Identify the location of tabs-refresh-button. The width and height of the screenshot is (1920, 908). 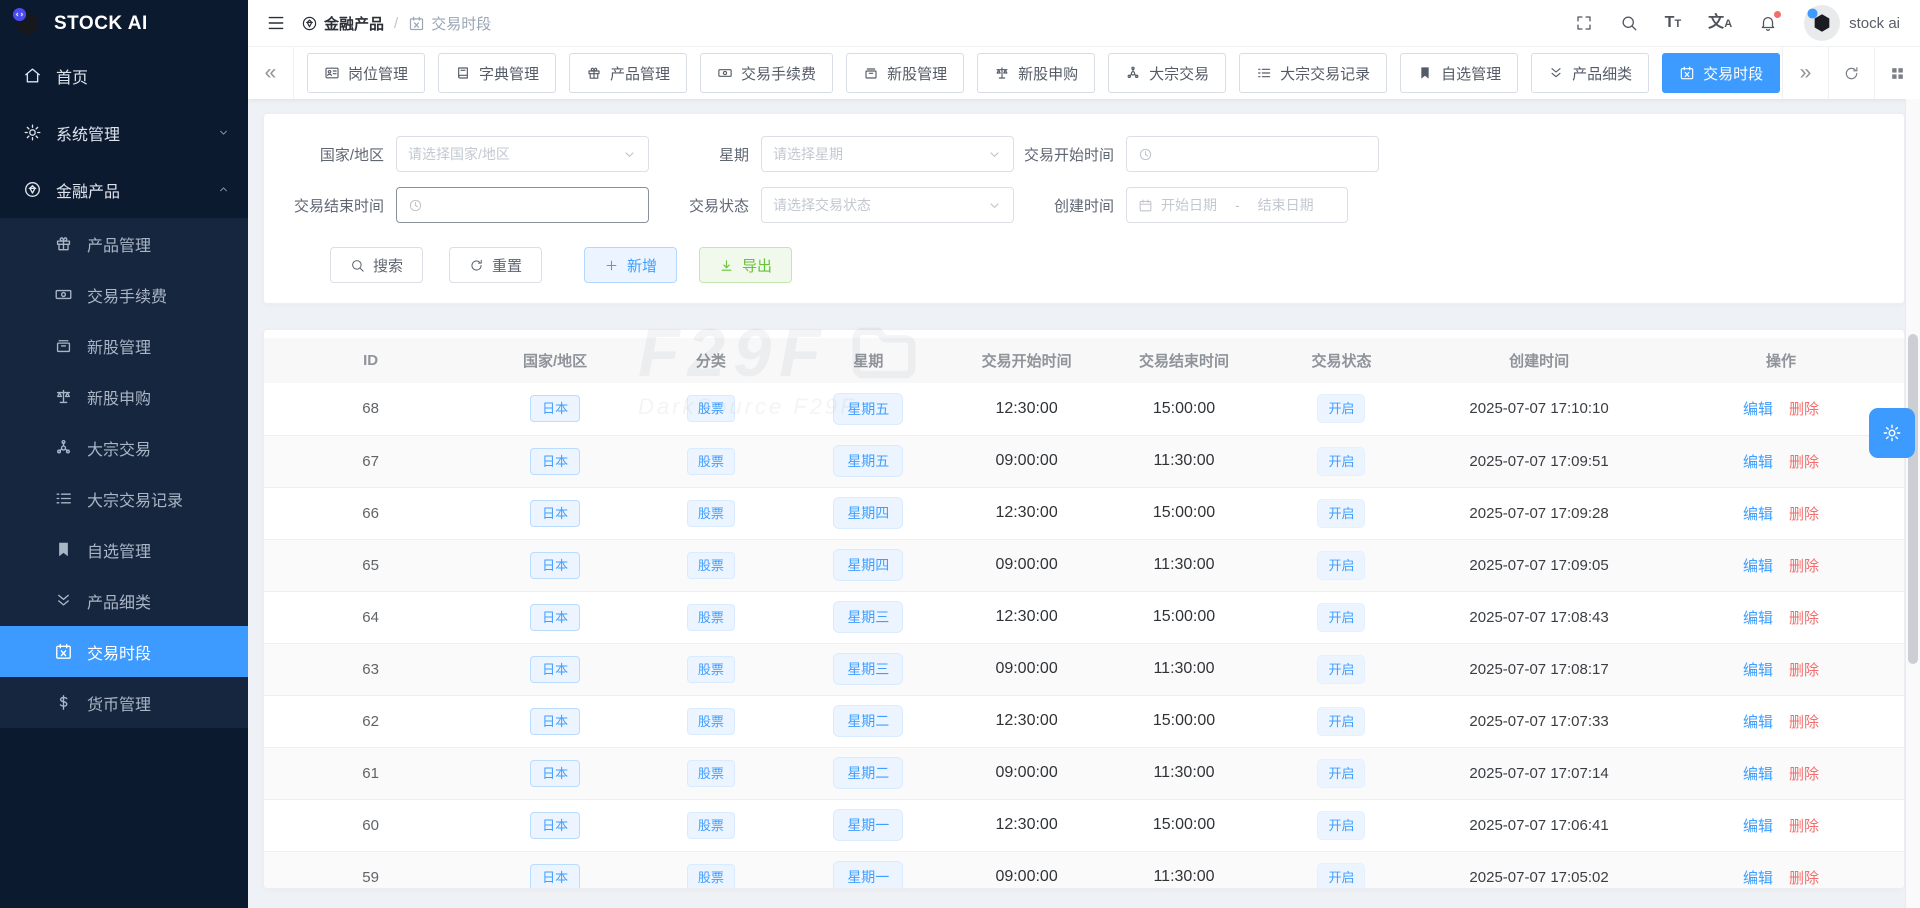
(1851, 73).